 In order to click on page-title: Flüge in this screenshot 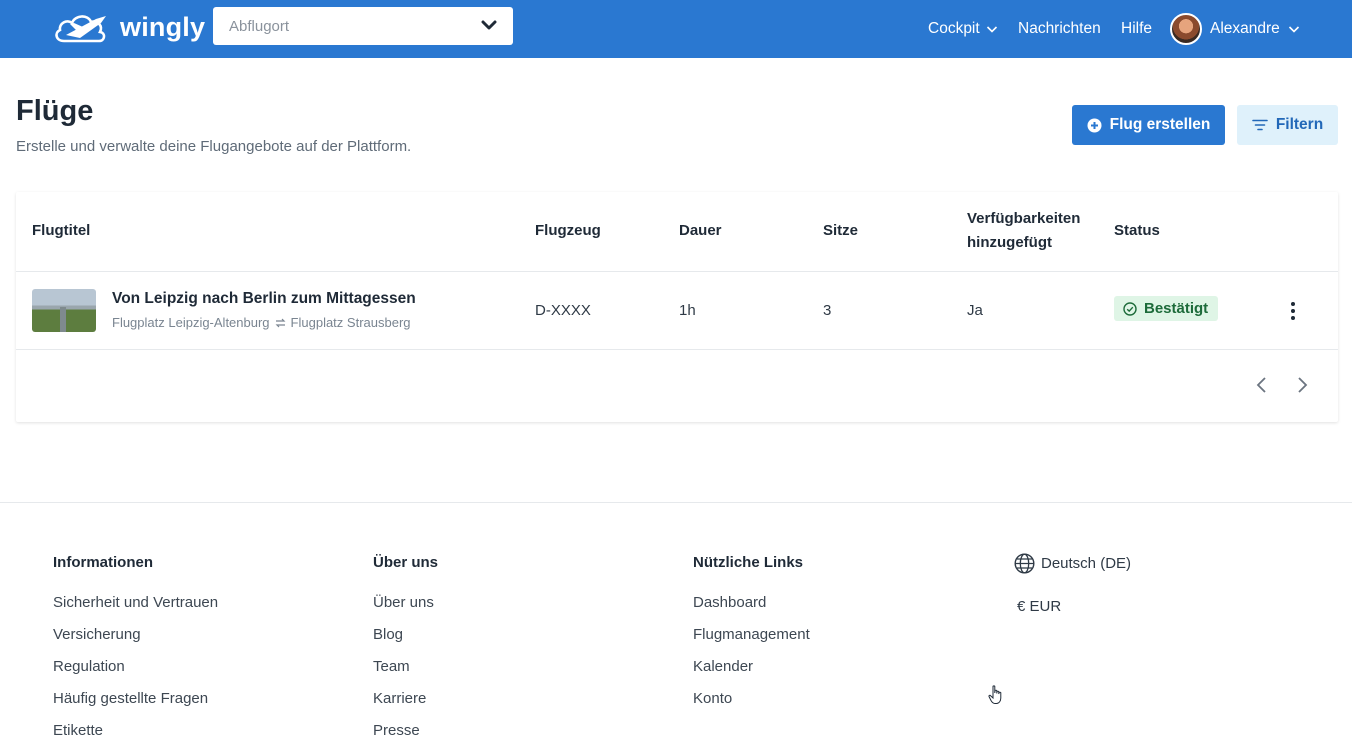, I will do `click(55, 111)`.